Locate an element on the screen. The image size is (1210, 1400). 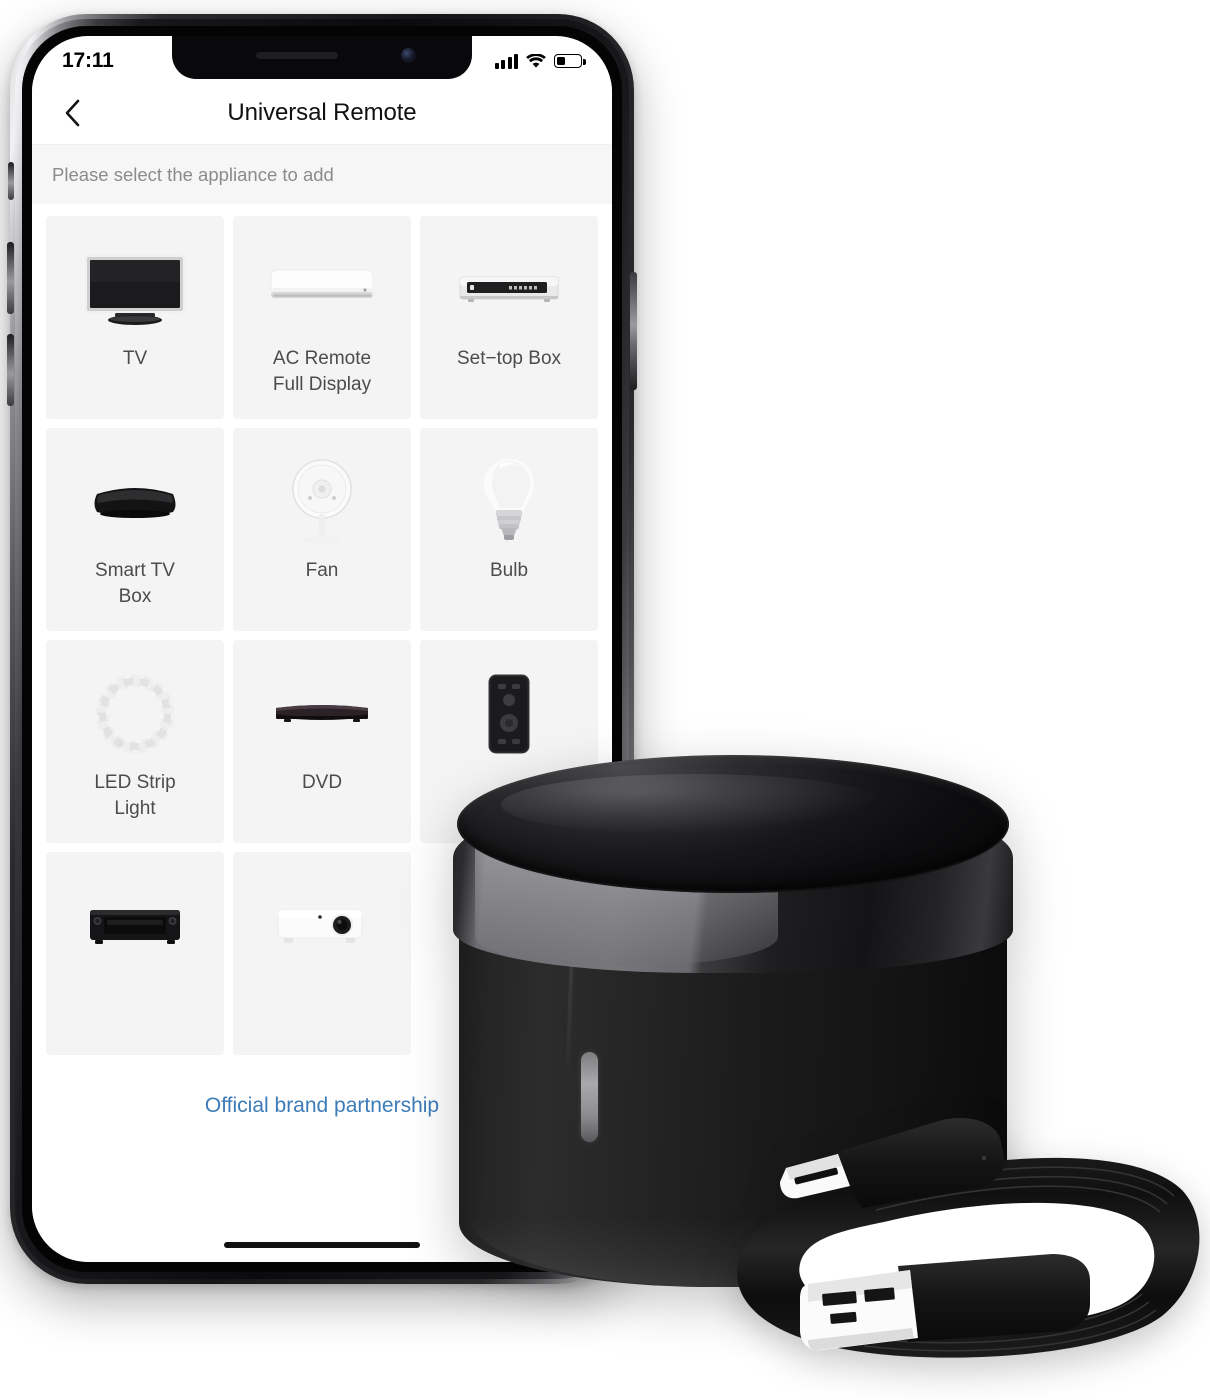
appliance-tile-av-receiver is located at coordinates (135, 953).